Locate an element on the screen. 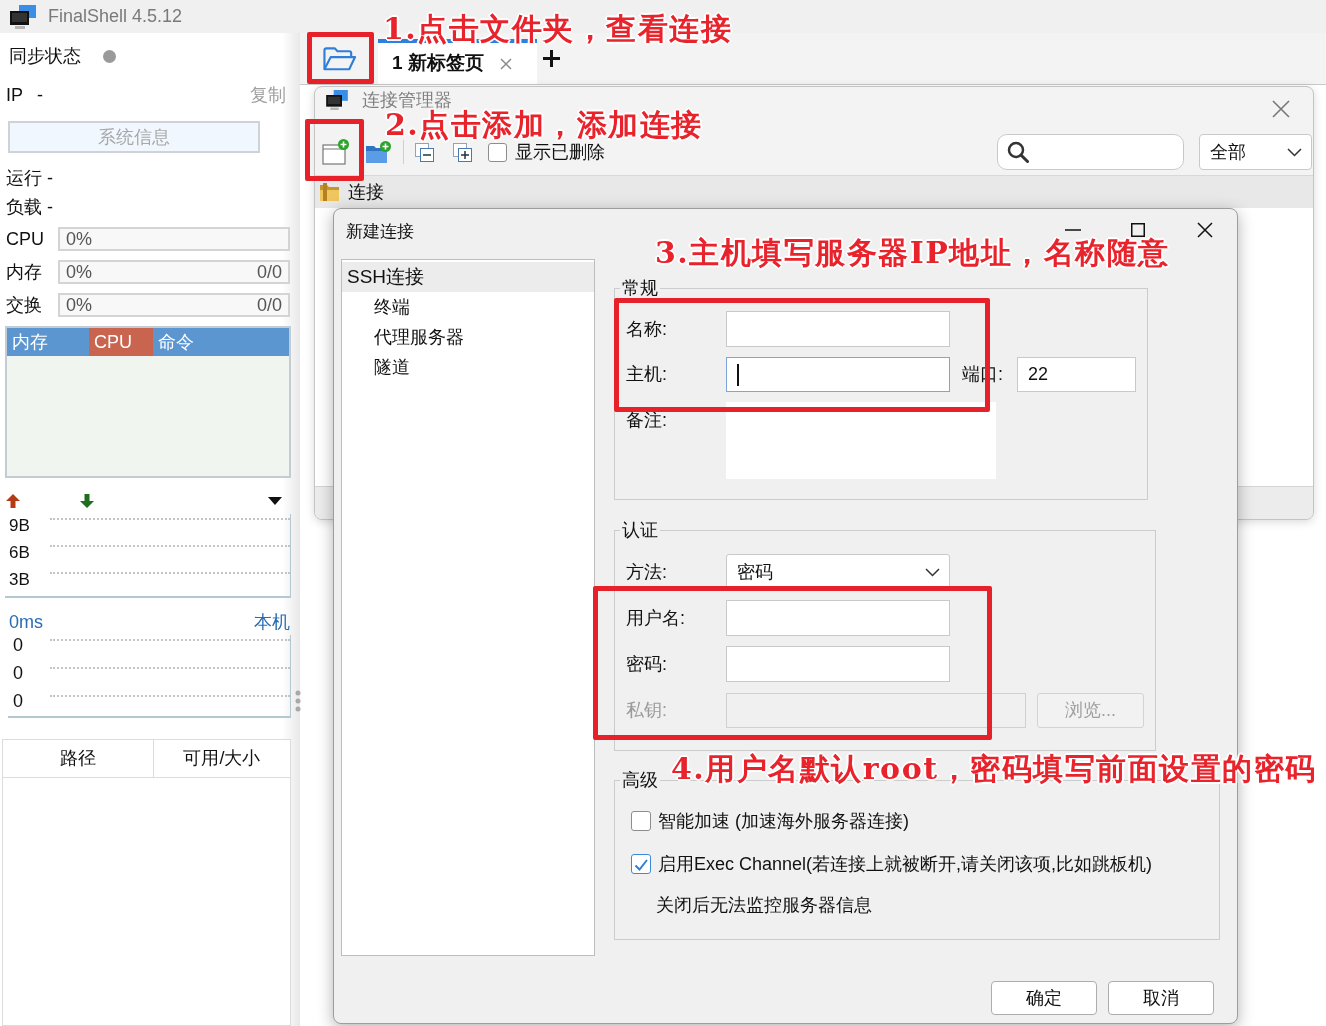  text-cursor-icon is located at coordinates (738, 375).